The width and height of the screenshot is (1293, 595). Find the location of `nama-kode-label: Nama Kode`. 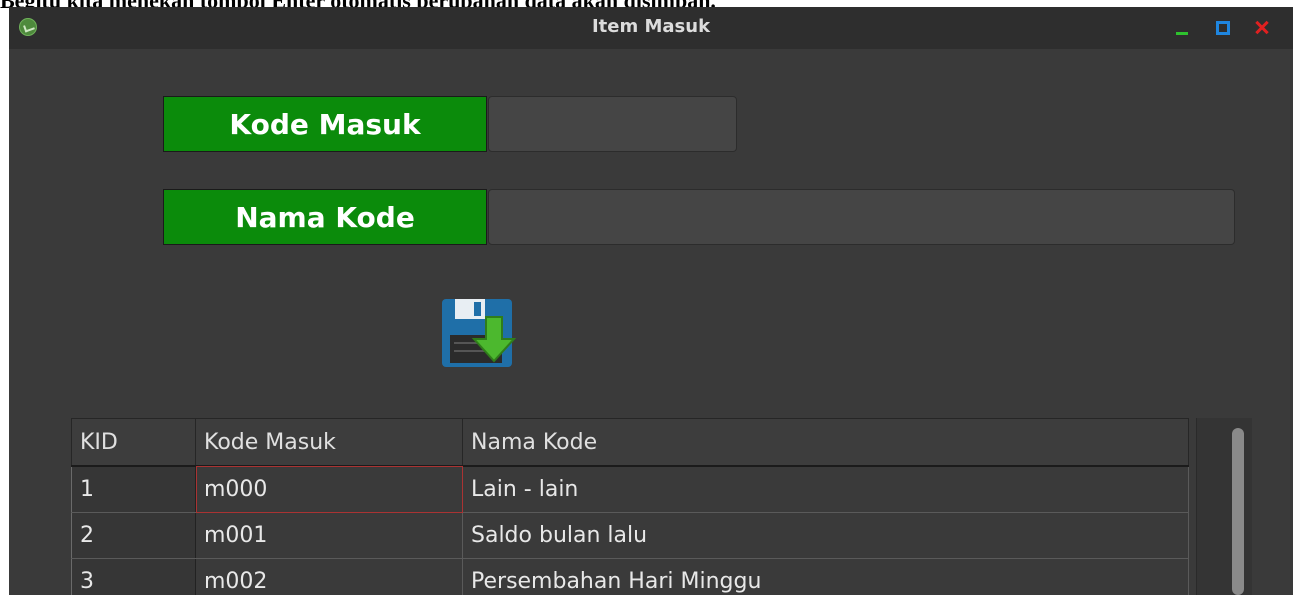

nama-kode-label: Nama Kode is located at coordinates (325, 217).